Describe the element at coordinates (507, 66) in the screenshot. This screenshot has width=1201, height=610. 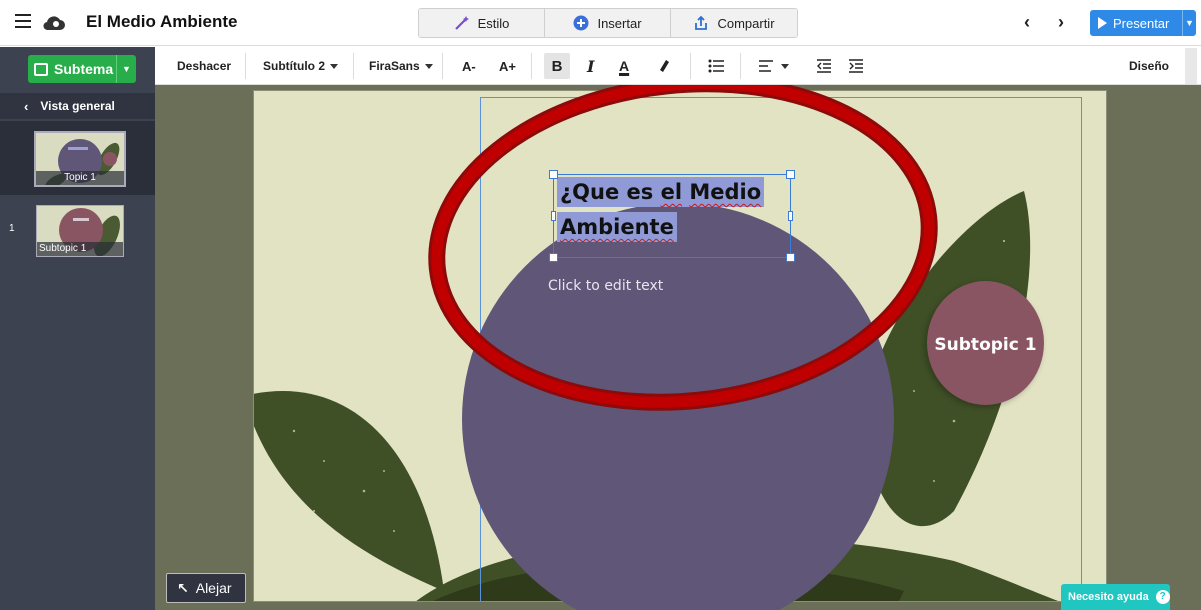
I see `increase-font-button: A+` at that location.